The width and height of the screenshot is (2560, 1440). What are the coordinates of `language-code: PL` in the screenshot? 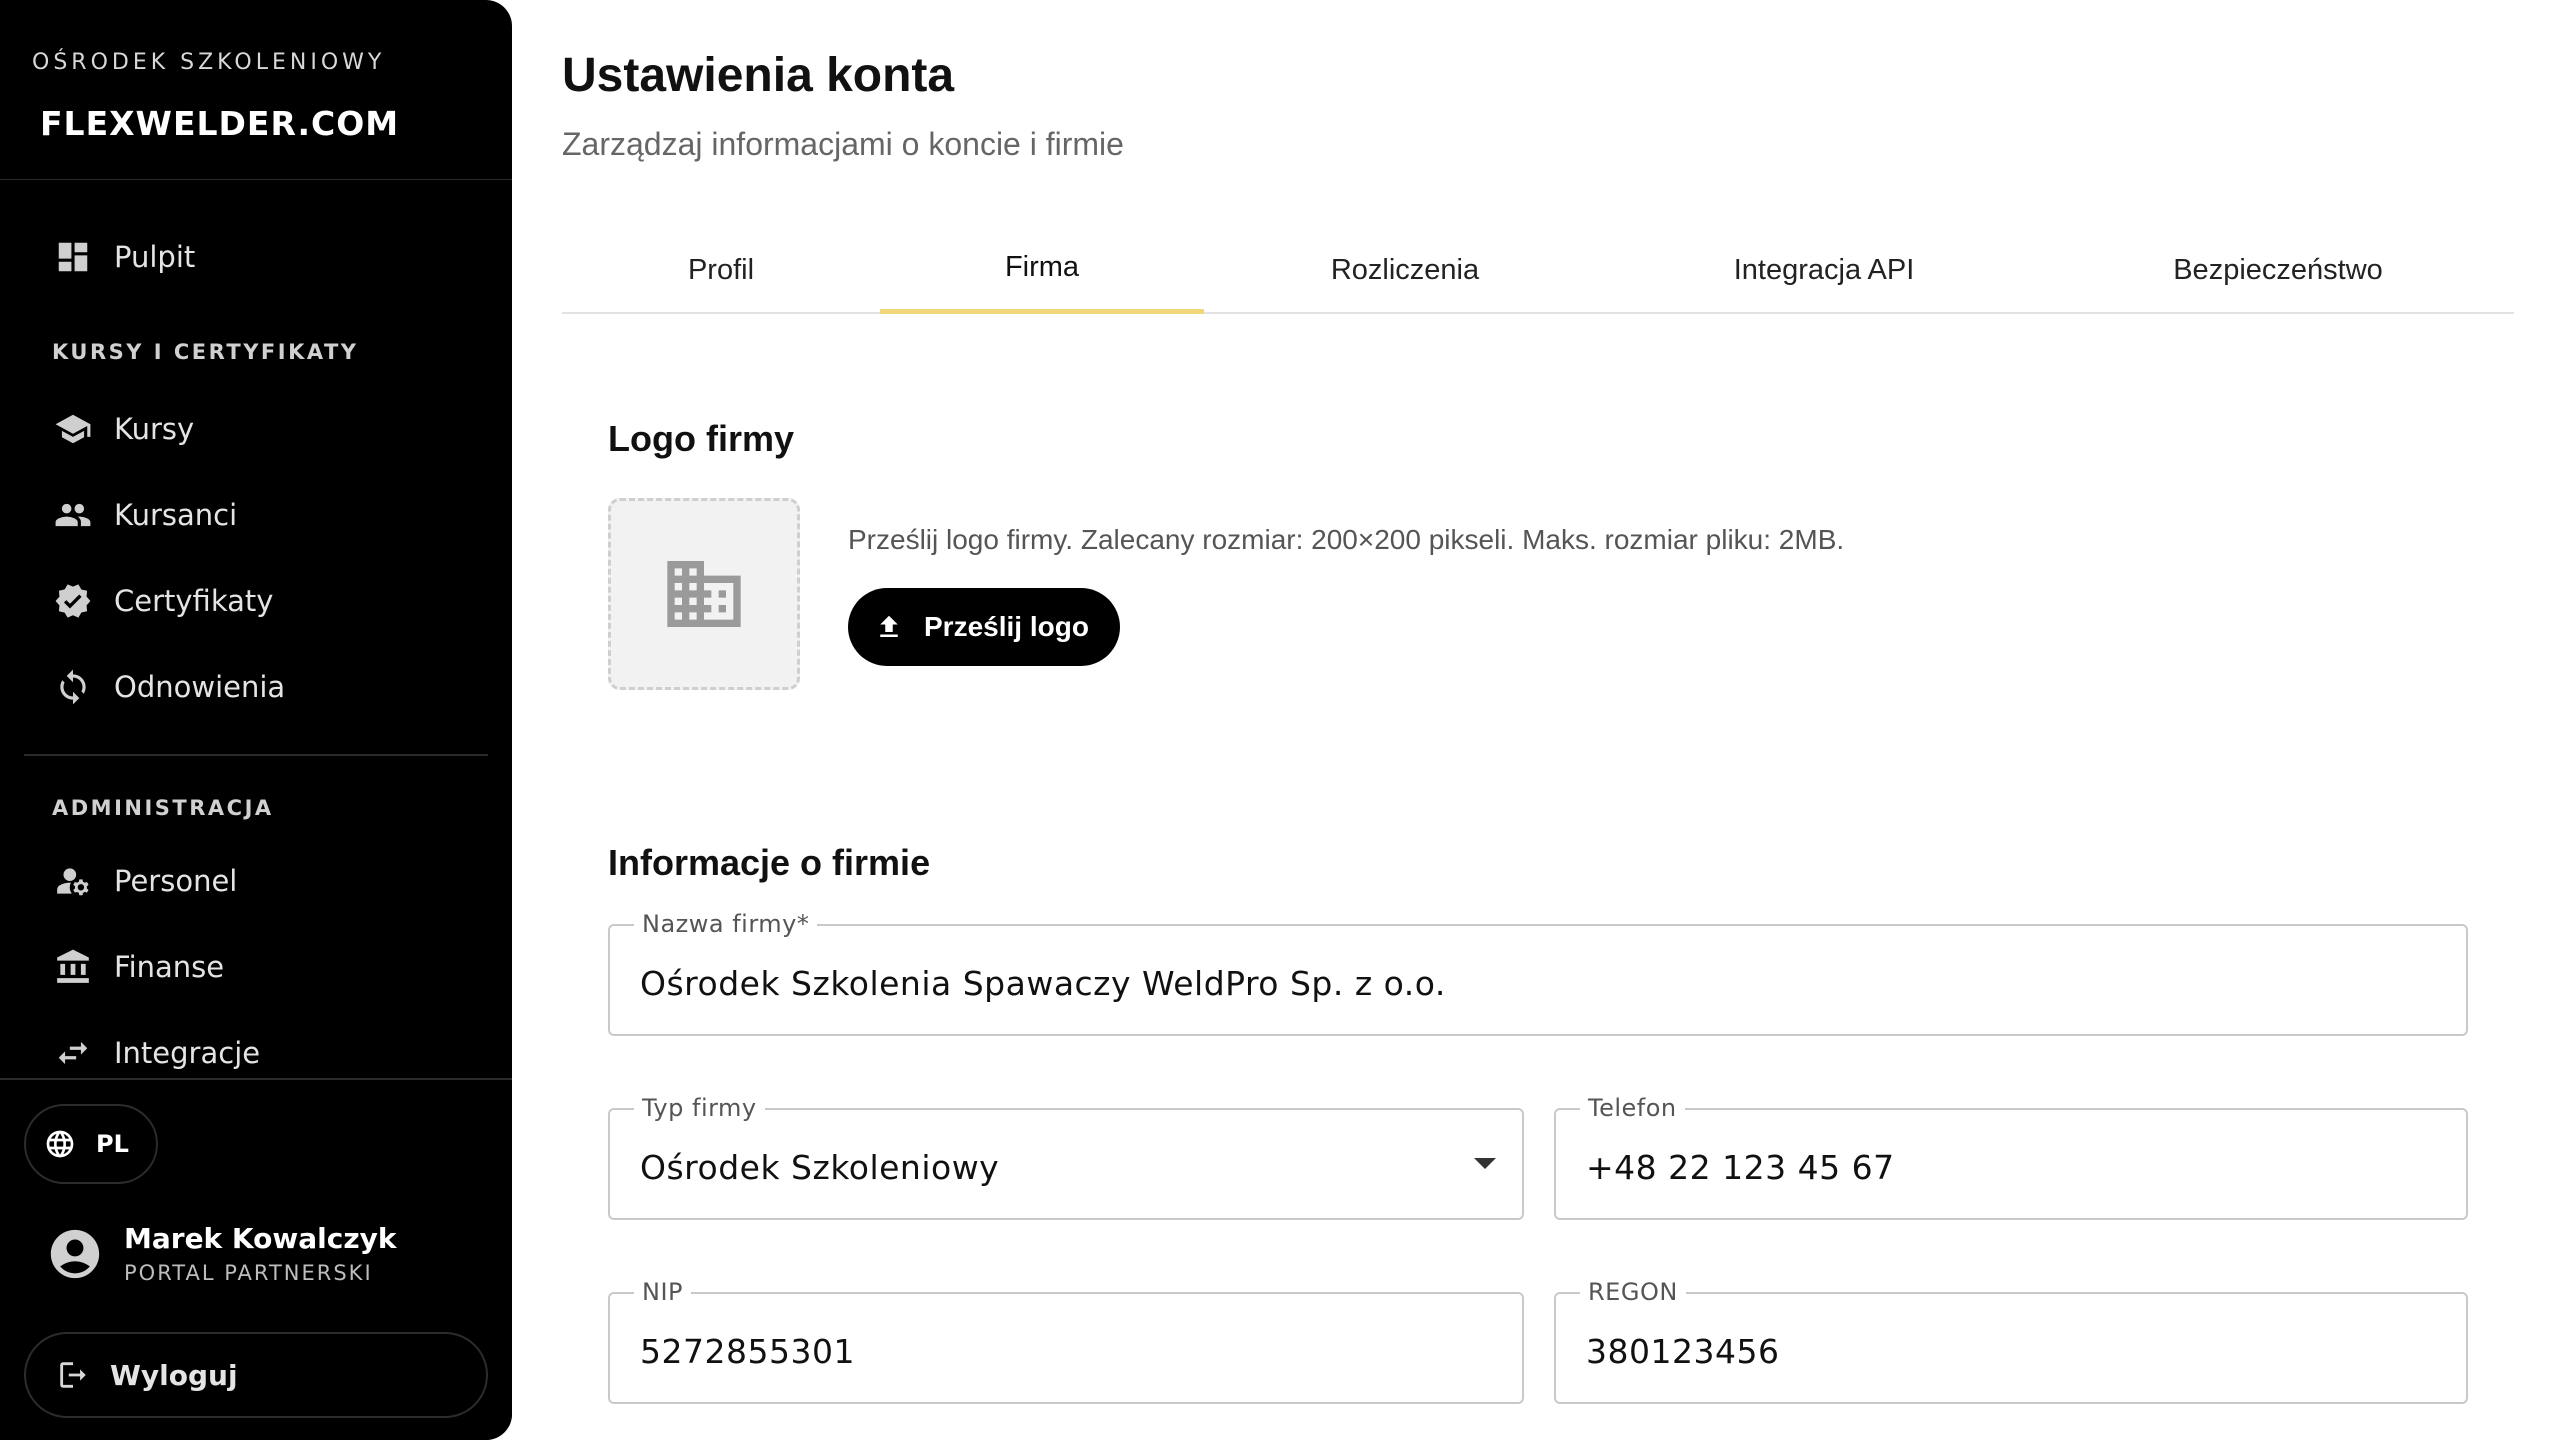 It's located at (112, 1144).